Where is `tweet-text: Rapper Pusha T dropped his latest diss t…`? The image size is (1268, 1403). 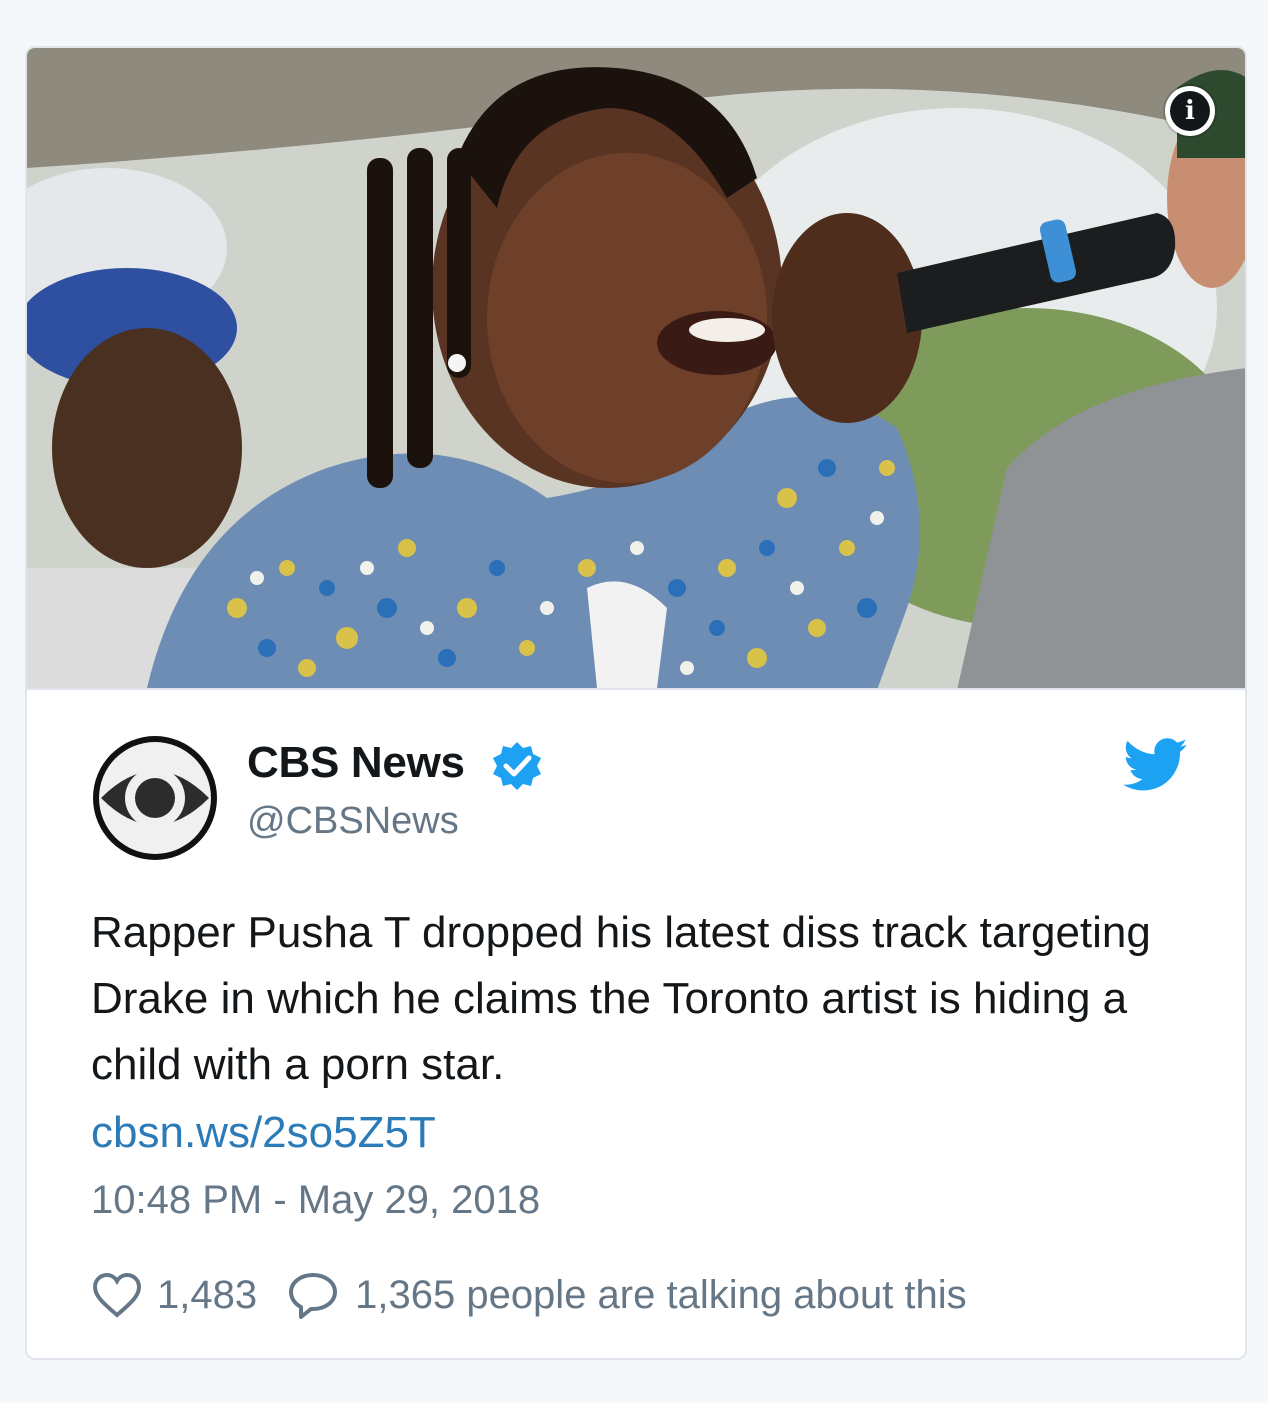 tweet-text: Rapper Pusha T dropped his latest diss t… is located at coordinates (621, 998).